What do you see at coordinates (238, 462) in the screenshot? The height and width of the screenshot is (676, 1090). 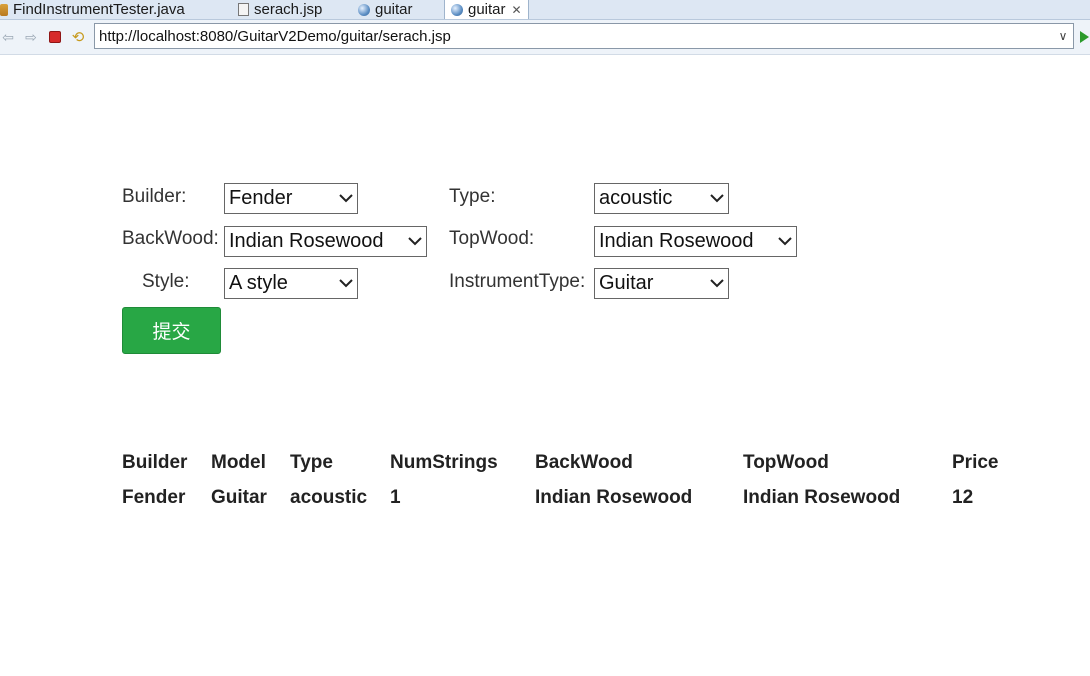 I see `header-model: Model` at bounding box center [238, 462].